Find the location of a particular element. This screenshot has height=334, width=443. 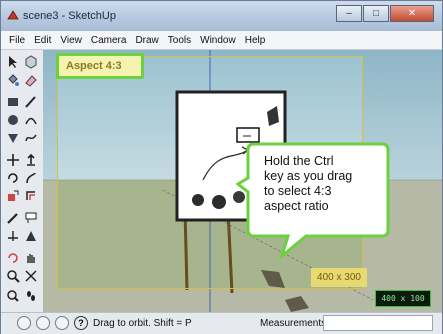

follow-me-tool-button is located at coordinates (31, 178).